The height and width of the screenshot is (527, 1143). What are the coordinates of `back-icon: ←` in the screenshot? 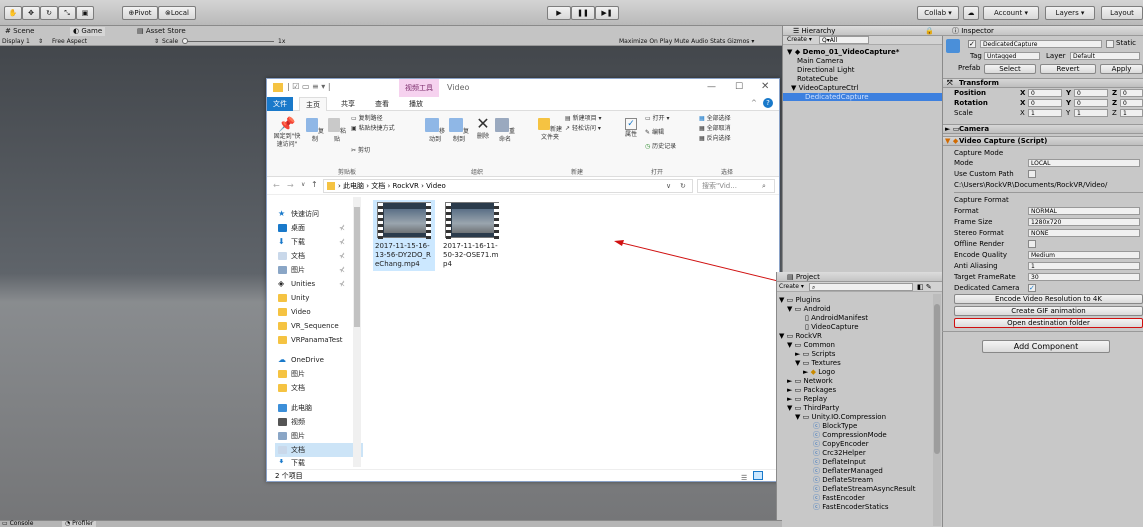 It's located at (276, 185).